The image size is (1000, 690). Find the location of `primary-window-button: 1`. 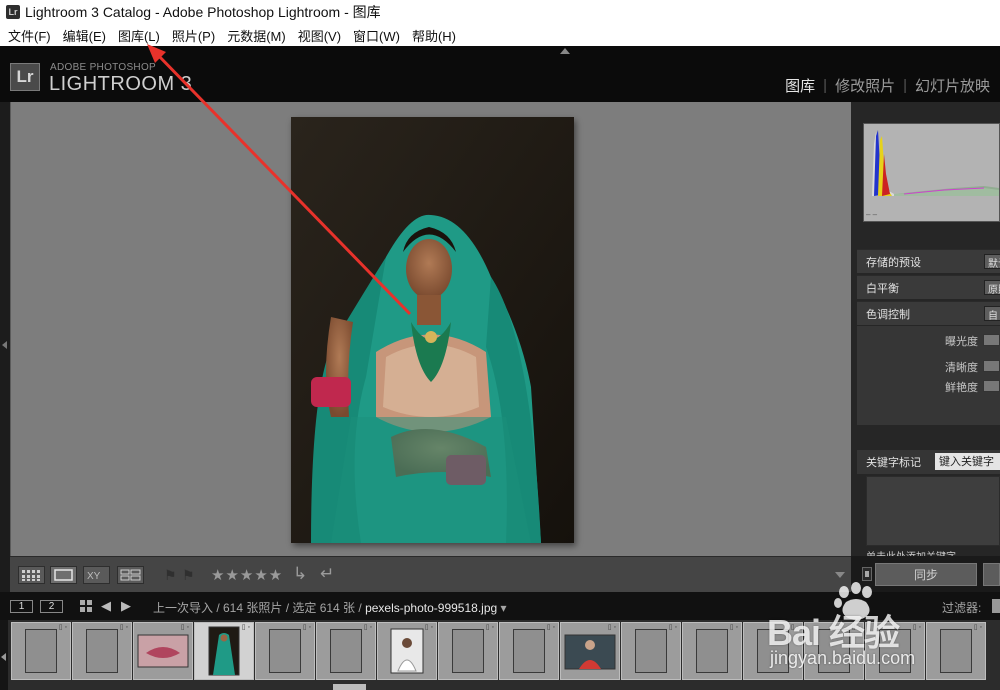

primary-window-button: 1 is located at coordinates (21, 606).